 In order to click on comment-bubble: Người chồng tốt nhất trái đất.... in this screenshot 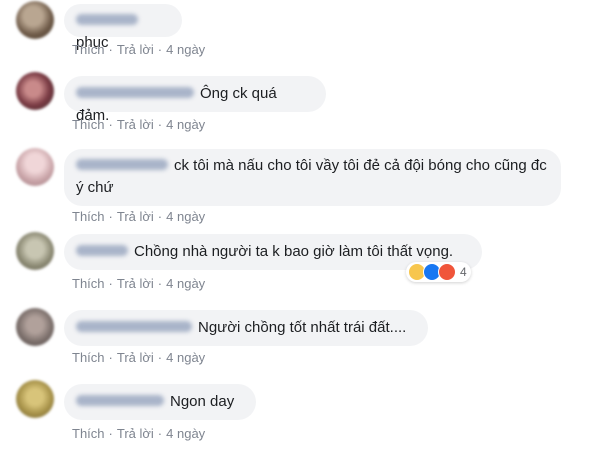, I will do `click(246, 328)`.